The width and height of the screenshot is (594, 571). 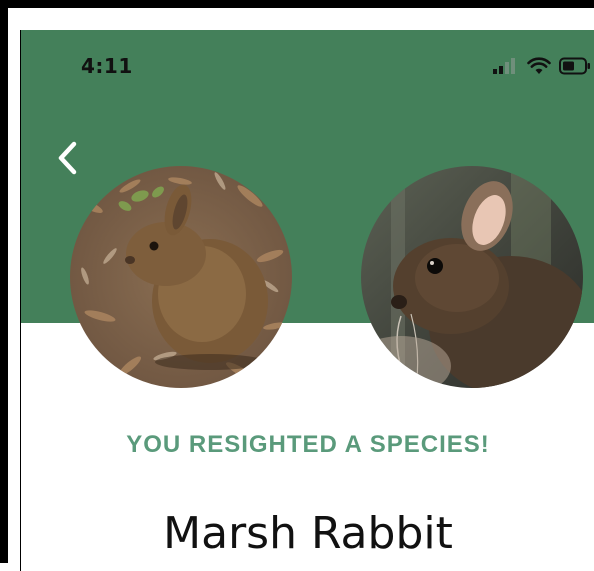 I want to click on status-icons, so click(x=542, y=66).